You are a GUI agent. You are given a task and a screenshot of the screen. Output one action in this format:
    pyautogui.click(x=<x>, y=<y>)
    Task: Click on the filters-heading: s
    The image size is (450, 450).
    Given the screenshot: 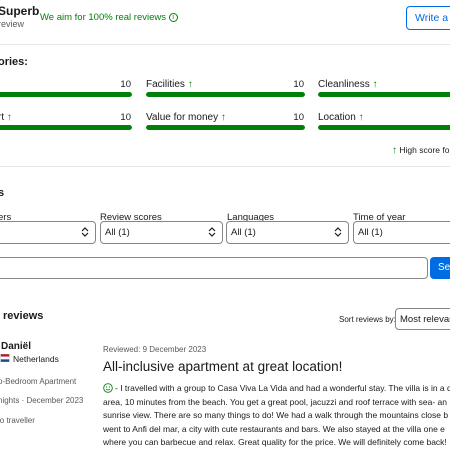 What is the action you would take?
    pyautogui.click(x=2, y=193)
    